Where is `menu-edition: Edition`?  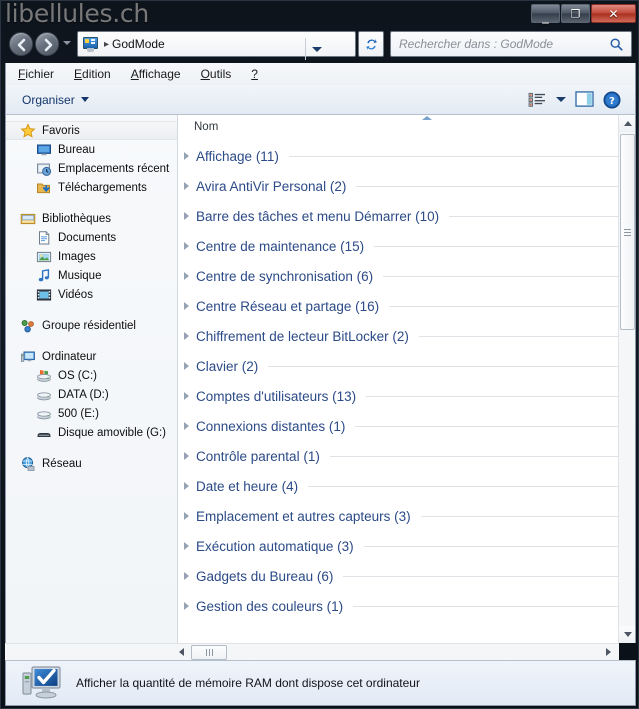
menu-edition: Edition is located at coordinates (92, 74).